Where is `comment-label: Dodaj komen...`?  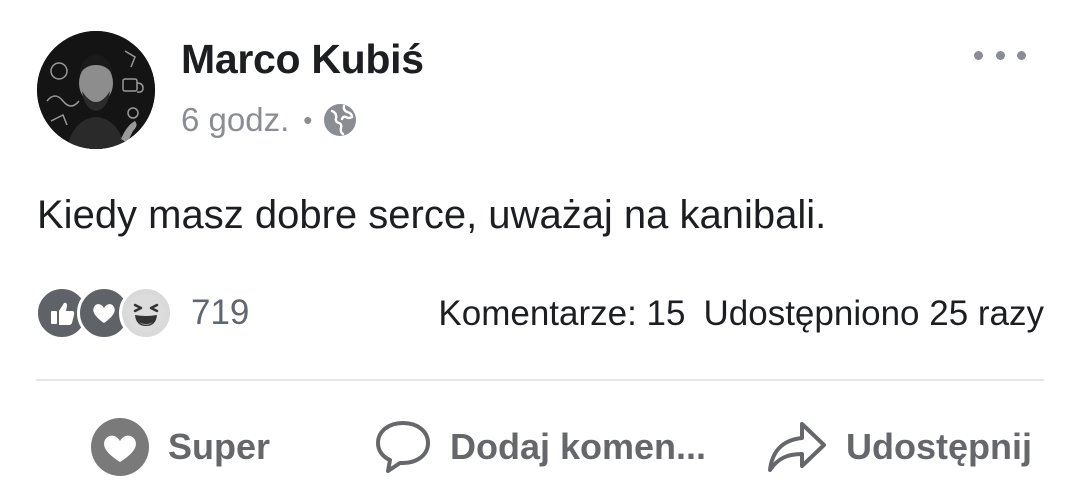
comment-label: Dodaj komen... is located at coordinates (578, 446).